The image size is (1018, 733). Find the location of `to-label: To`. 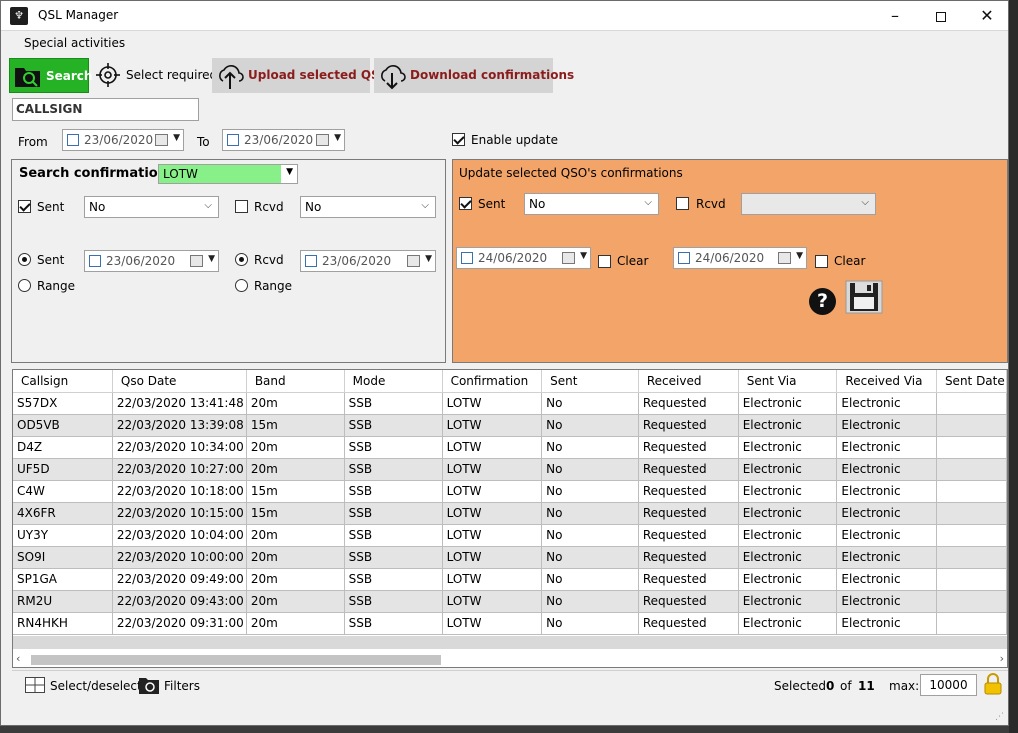

to-label: To is located at coordinates (203, 142).